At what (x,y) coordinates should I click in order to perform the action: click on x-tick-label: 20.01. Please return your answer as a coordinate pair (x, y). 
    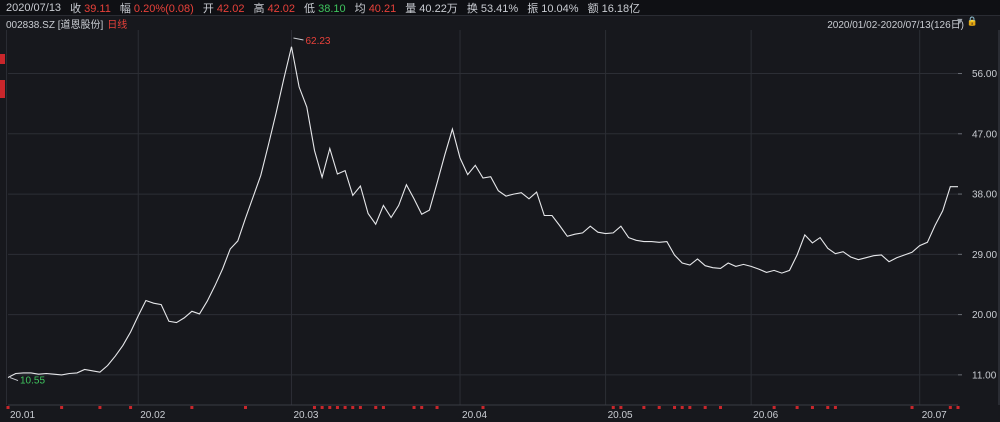
    Looking at the image, I should click on (22, 415).